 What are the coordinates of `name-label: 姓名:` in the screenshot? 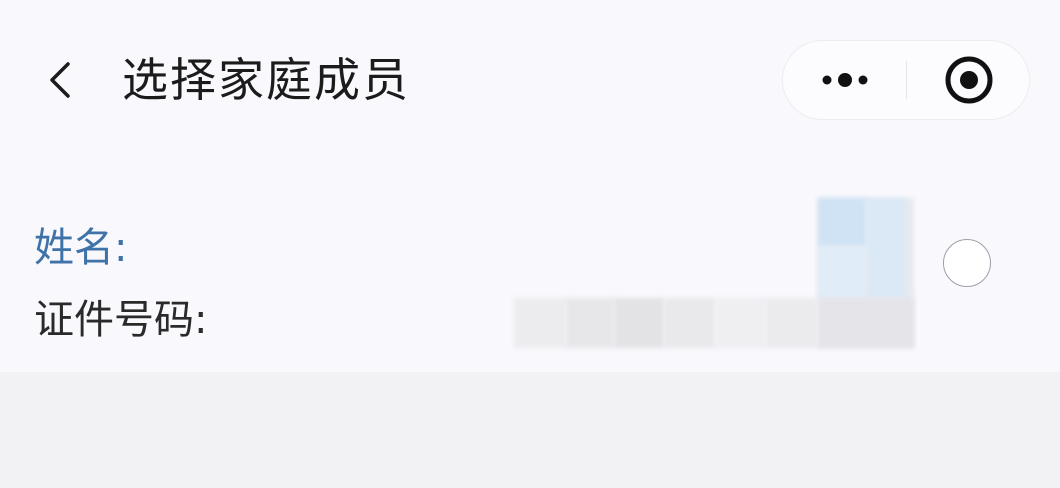 It's located at (81, 248).